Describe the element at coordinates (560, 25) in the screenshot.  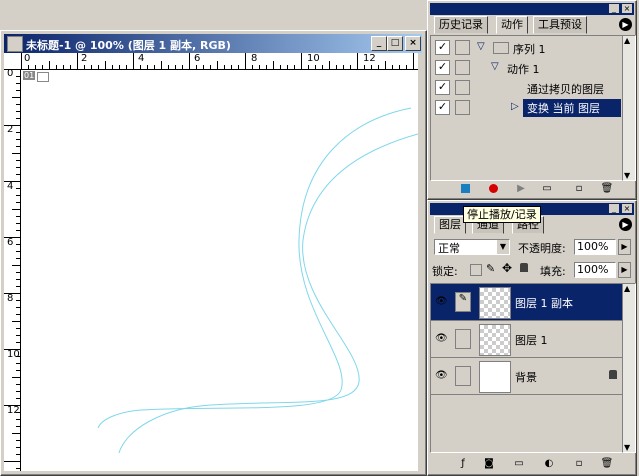
I see `tab-tool-presets: 工具预设` at that location.